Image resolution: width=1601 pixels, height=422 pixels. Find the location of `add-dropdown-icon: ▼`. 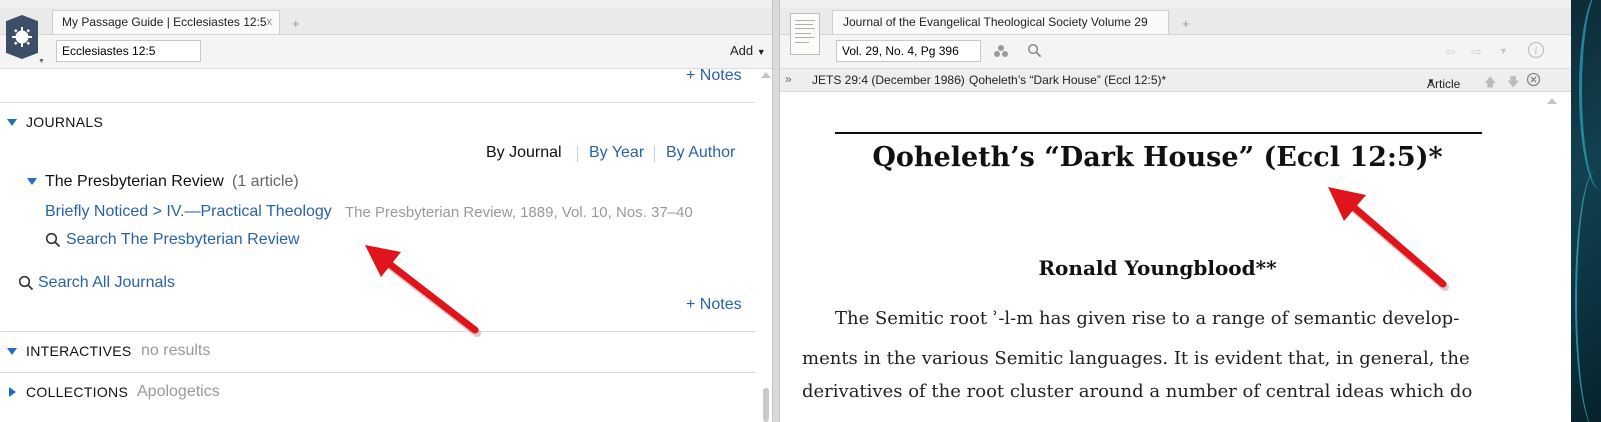

add-dropdown-icon: ▼ is located at coordinates (761, 52).